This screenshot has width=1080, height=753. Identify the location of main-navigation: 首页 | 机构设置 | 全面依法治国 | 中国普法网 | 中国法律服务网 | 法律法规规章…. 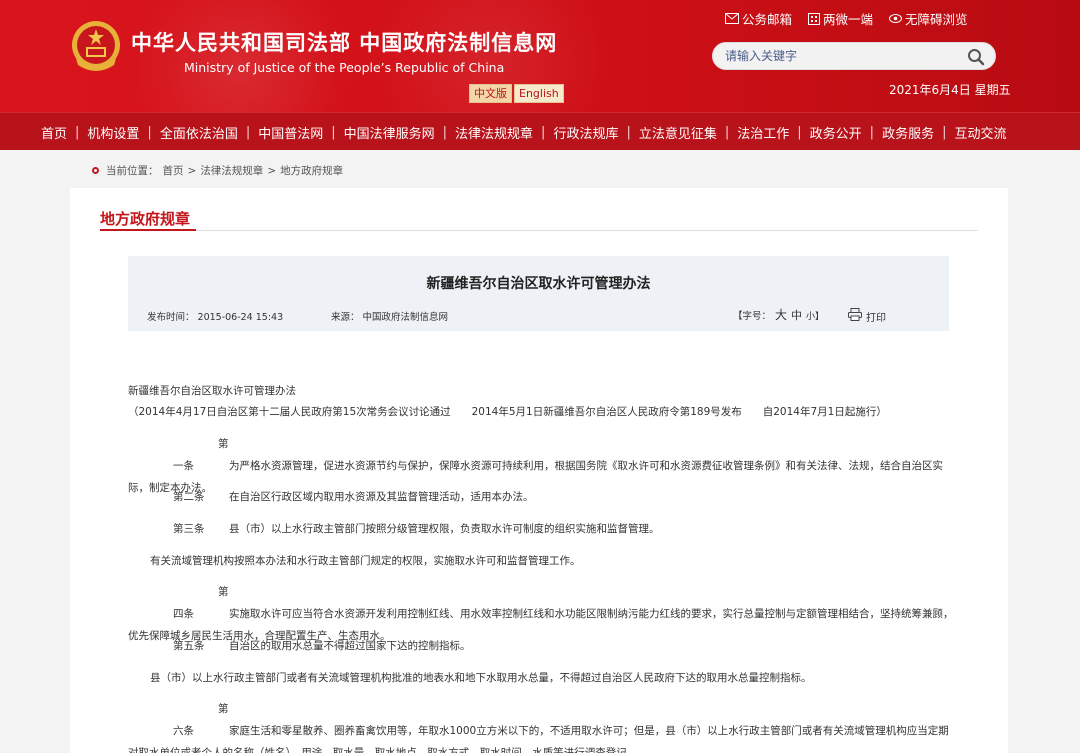
(540, 131).